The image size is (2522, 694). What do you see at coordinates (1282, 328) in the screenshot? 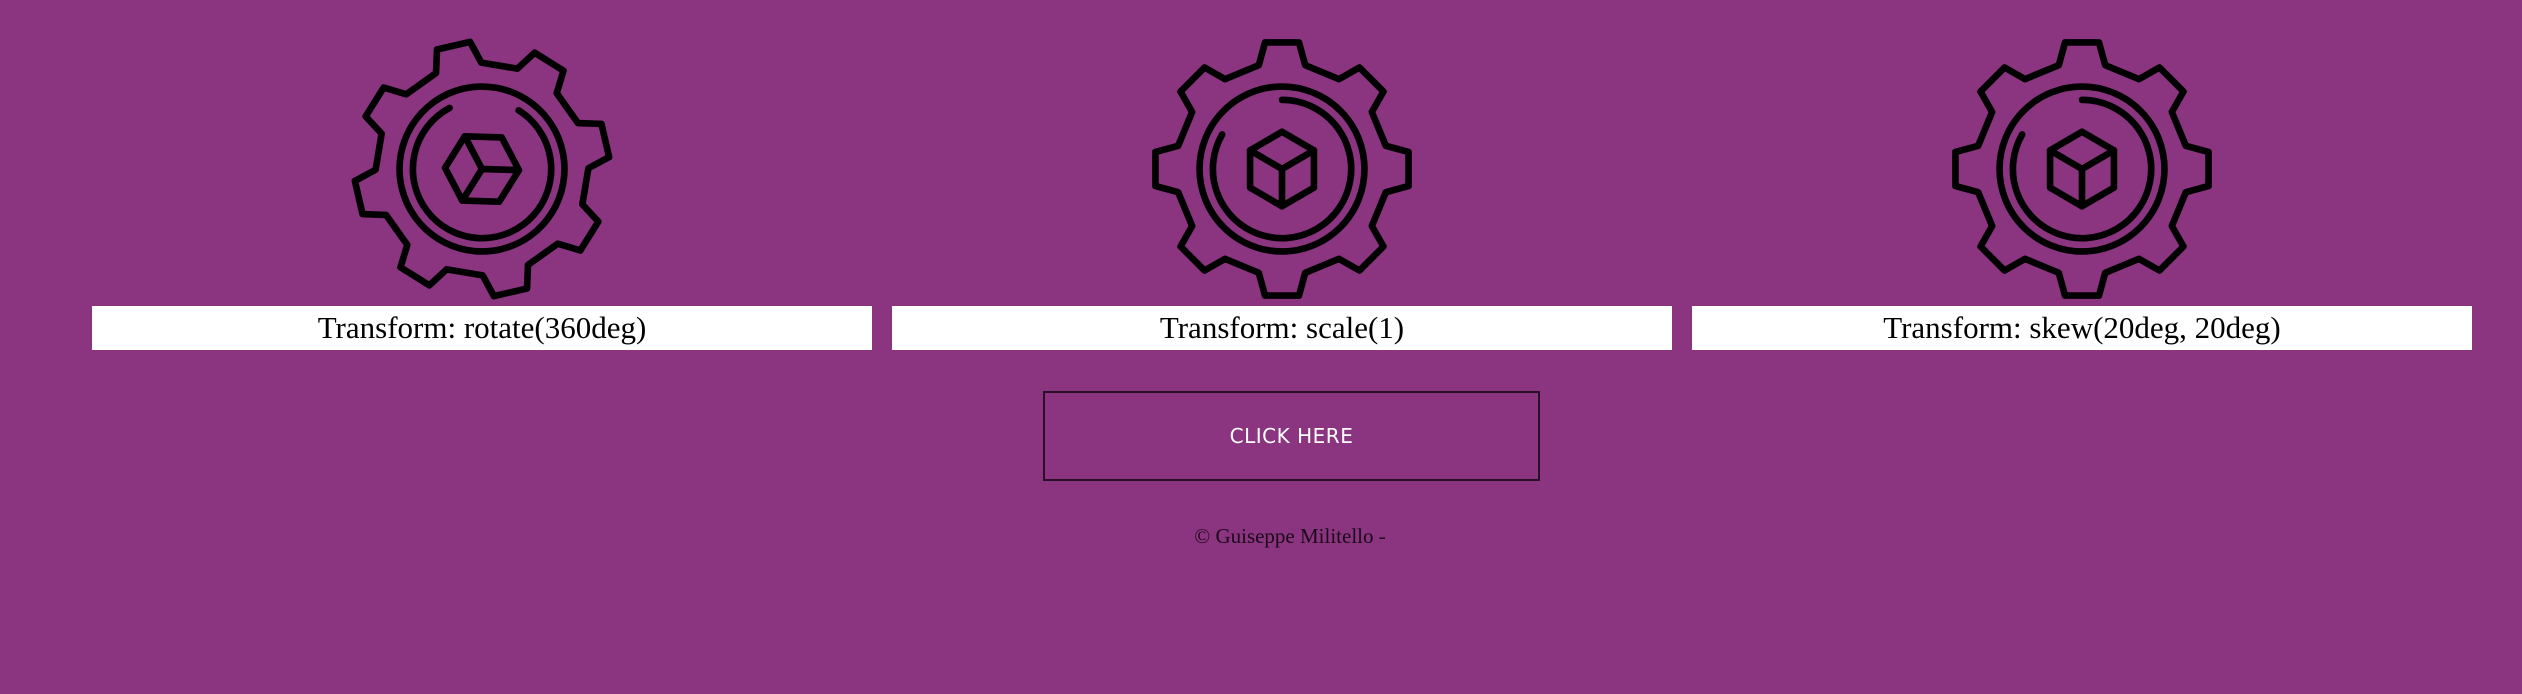
I see `card-label-scale: Transform: scale(1)` at bounding box center [1282, 328].